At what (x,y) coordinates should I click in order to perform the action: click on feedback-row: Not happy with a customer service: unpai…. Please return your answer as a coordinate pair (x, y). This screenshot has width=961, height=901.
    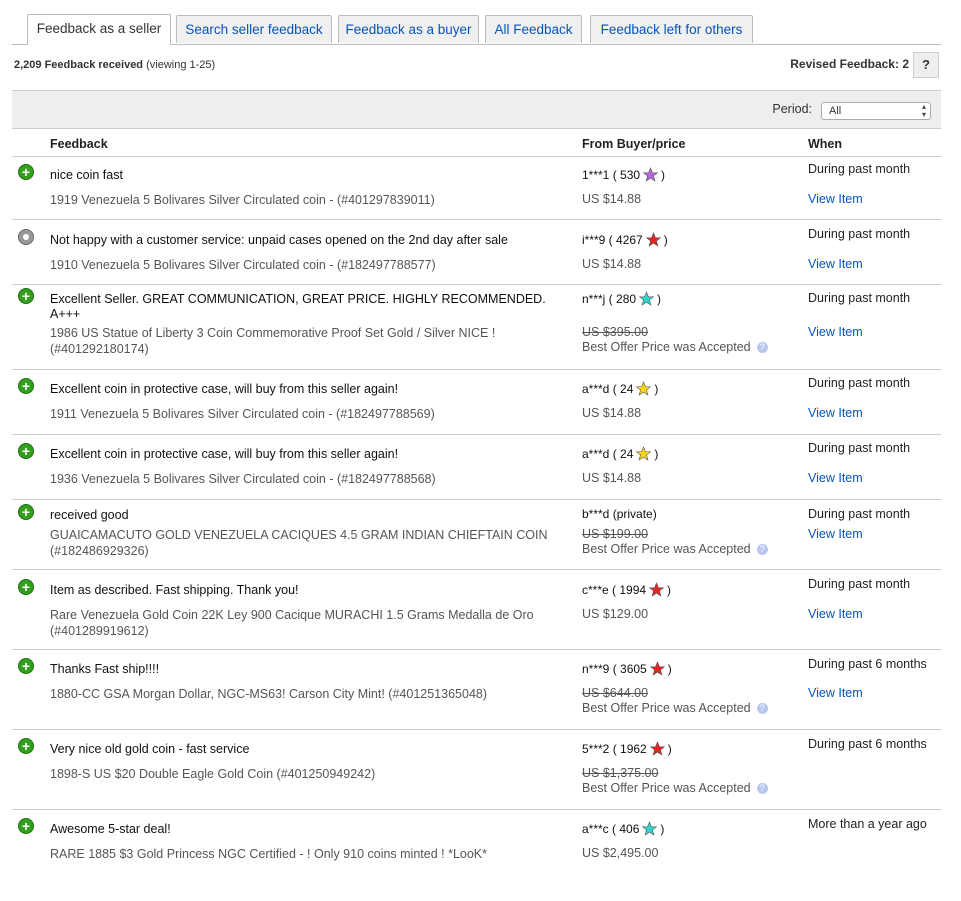
    Looking at the image, I should click on (476, 252).